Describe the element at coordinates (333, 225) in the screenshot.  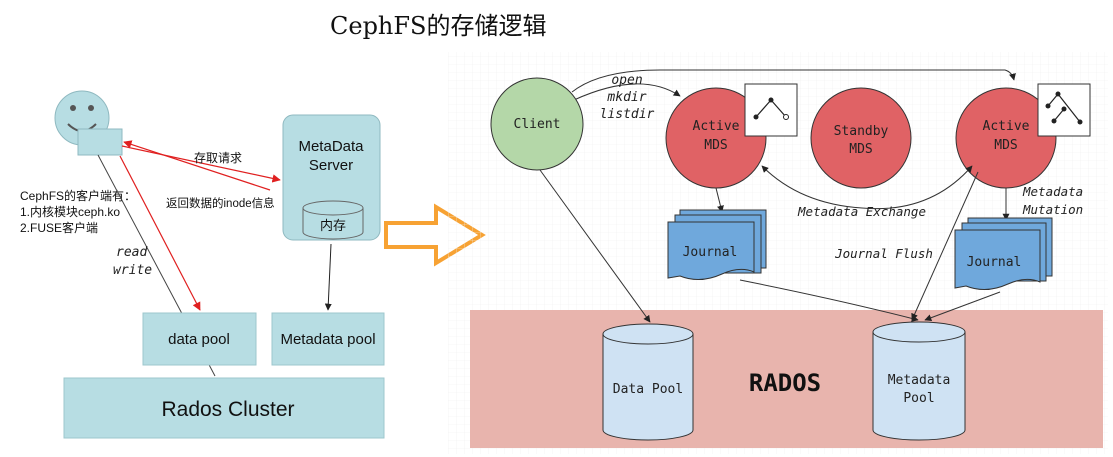
I see `memory-label: 内存` at that location.